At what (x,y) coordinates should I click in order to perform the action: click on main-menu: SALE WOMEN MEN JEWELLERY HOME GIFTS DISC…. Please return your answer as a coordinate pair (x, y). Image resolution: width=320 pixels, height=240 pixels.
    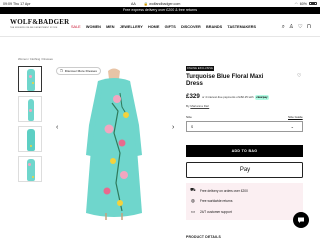
    Looking at the image, I should click on (163, 27).